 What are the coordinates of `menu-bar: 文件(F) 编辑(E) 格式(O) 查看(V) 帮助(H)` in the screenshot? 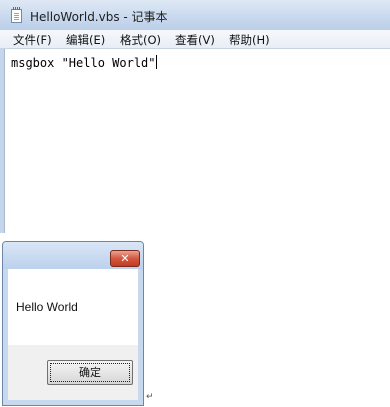 It's located at (195, 39).